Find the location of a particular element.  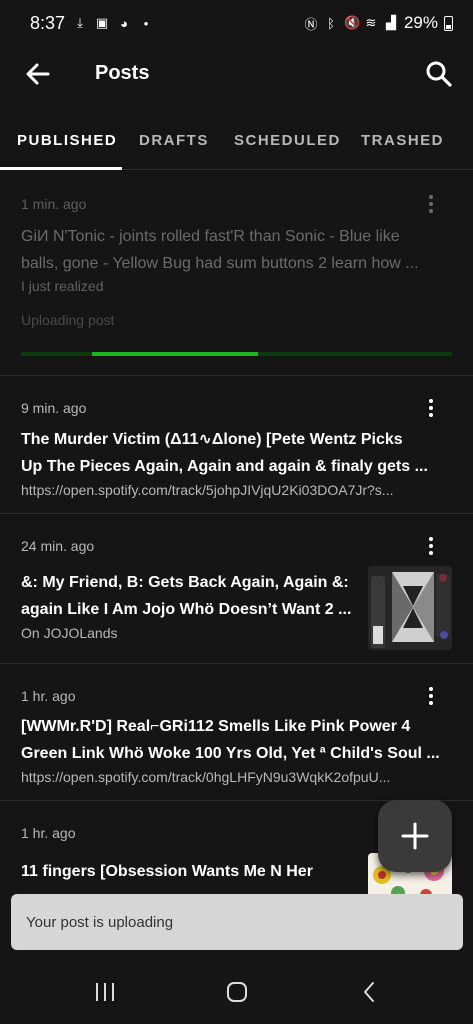

post-title: 11 fingers [Obsession Wants Me N Her is located at coordinates (188, 873).